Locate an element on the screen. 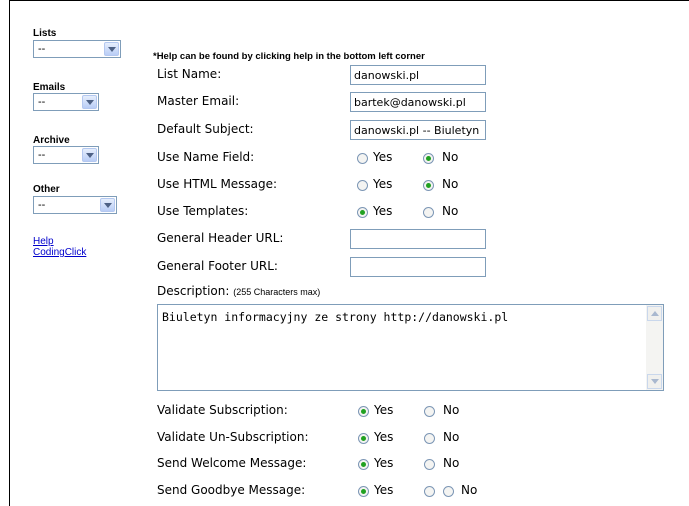 The height and width of the screenshot is (506, 689). description-label: Description: (255 Characters max) is located at coordinates (238, 291).